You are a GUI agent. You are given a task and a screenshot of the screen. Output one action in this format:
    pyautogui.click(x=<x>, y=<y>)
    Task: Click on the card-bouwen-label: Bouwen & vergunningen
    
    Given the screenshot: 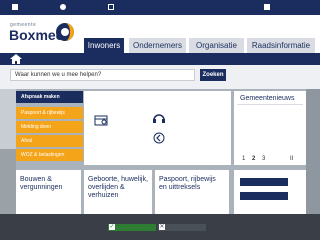 What is the action you would take?
    pyautogui.click(x=41, y=183)
    